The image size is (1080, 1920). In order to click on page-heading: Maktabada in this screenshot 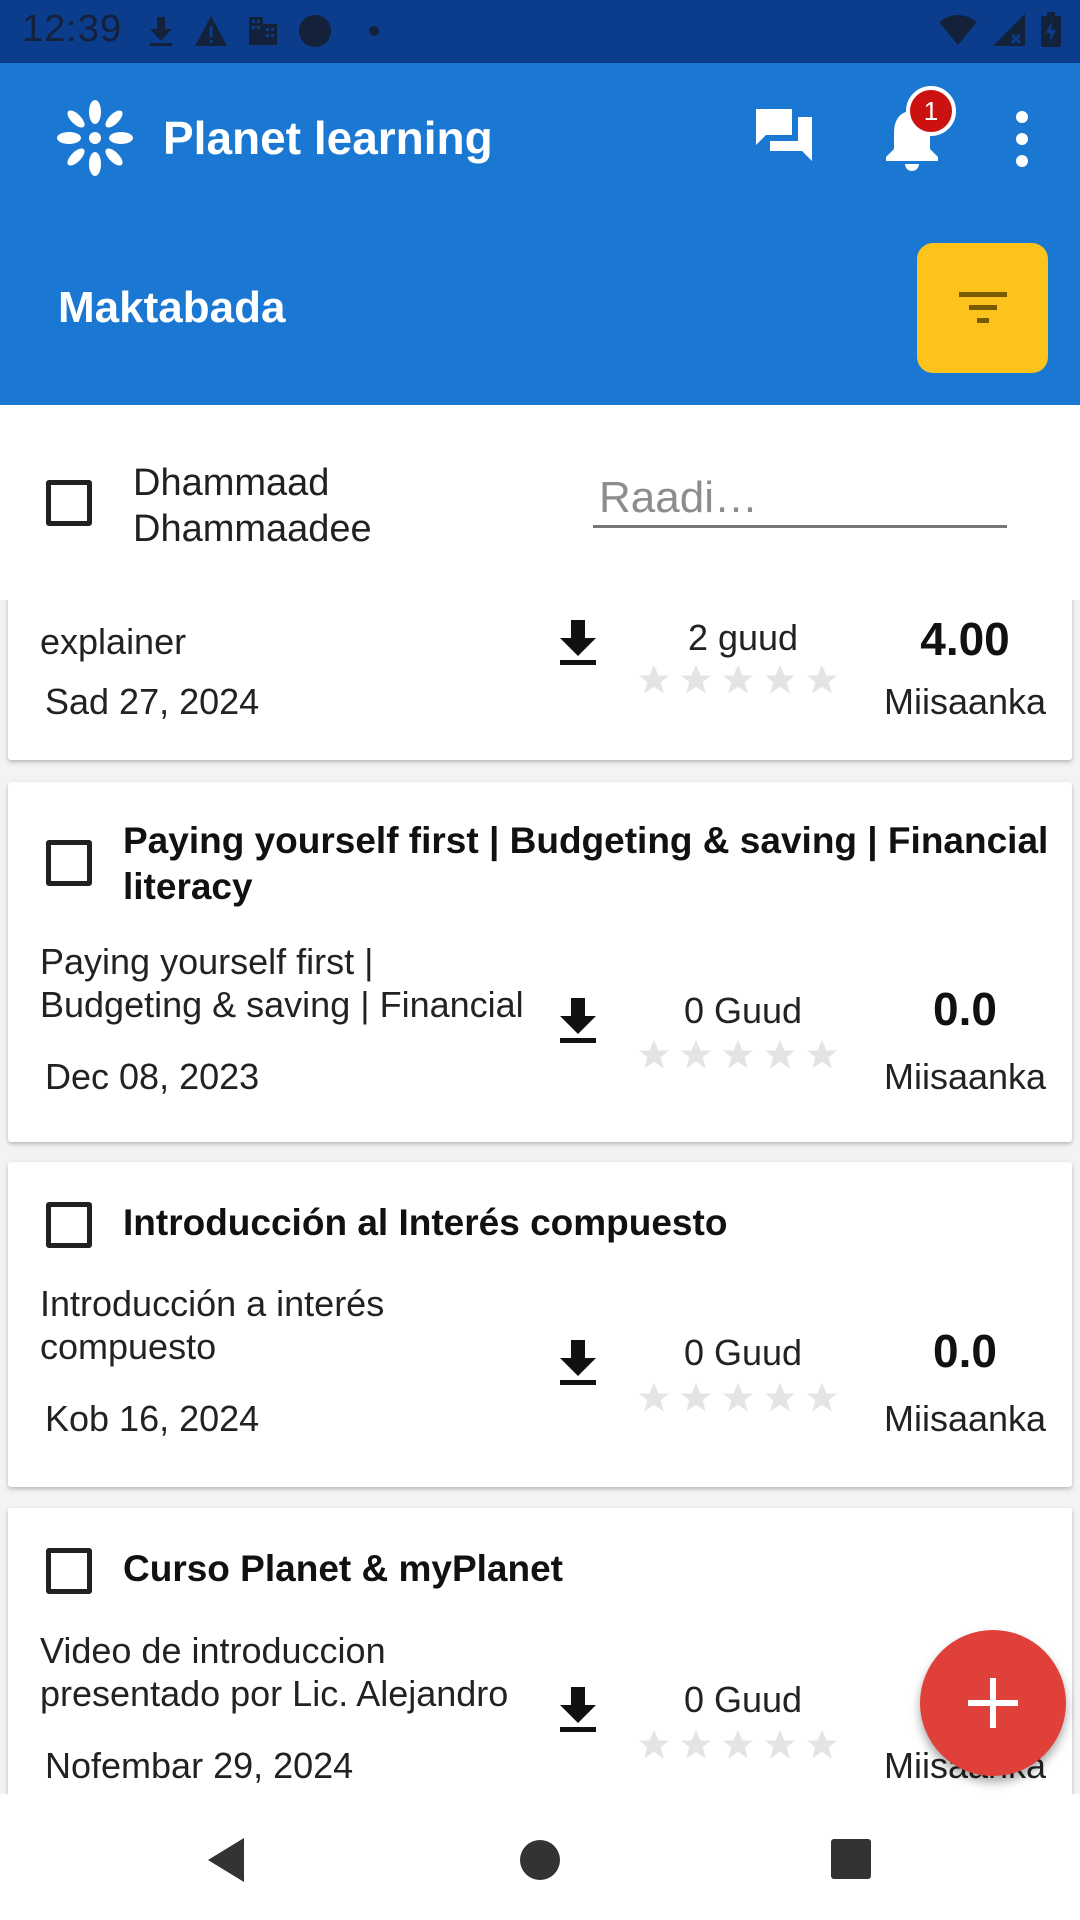, I will do `click(172, 307)`.